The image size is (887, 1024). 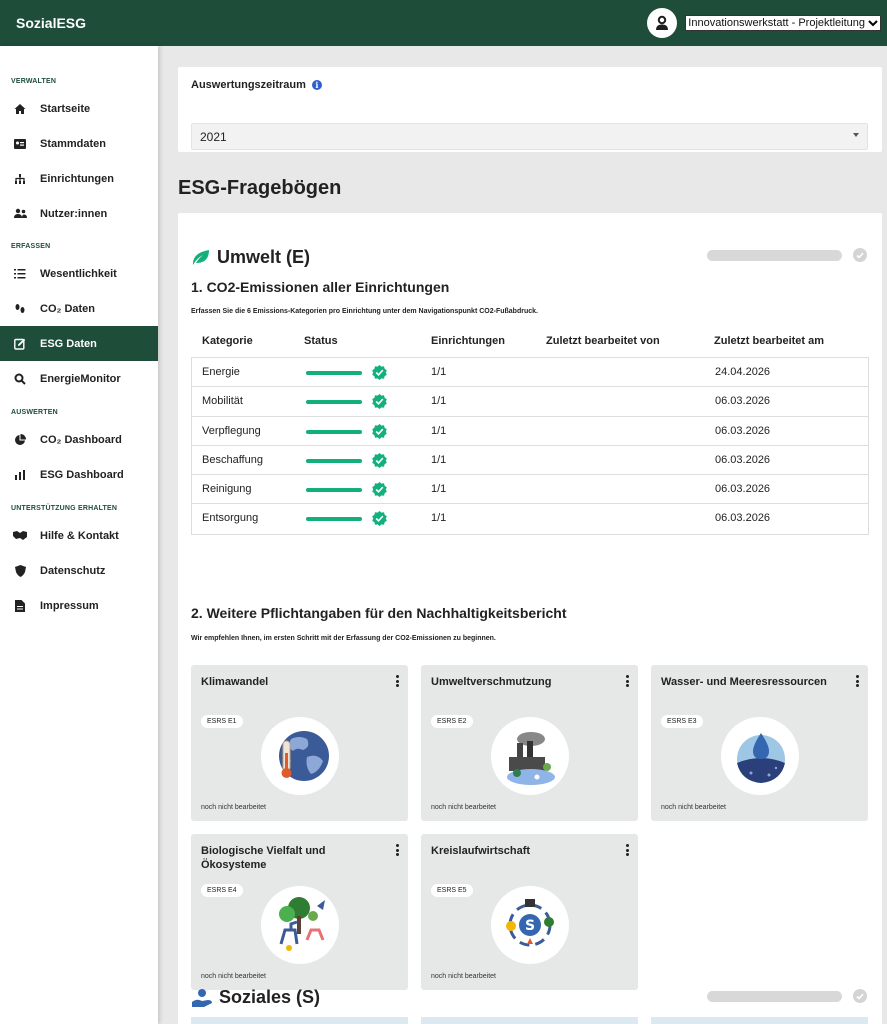 What do you see at coordinates (316, 85) in the screenshot?
I see `info-icon: i` at bounding box center [316, 85].